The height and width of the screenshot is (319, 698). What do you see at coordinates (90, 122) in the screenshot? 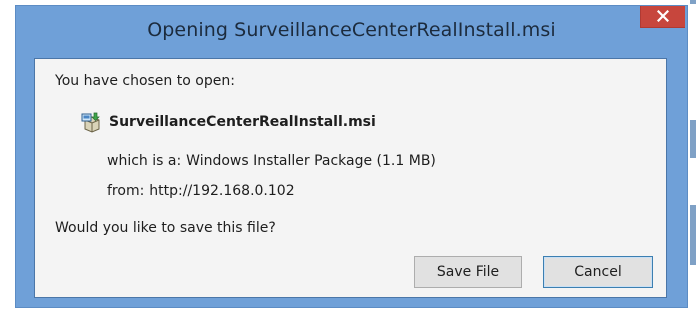
I see `installer-package-icon` at bounding box center [90, 122].